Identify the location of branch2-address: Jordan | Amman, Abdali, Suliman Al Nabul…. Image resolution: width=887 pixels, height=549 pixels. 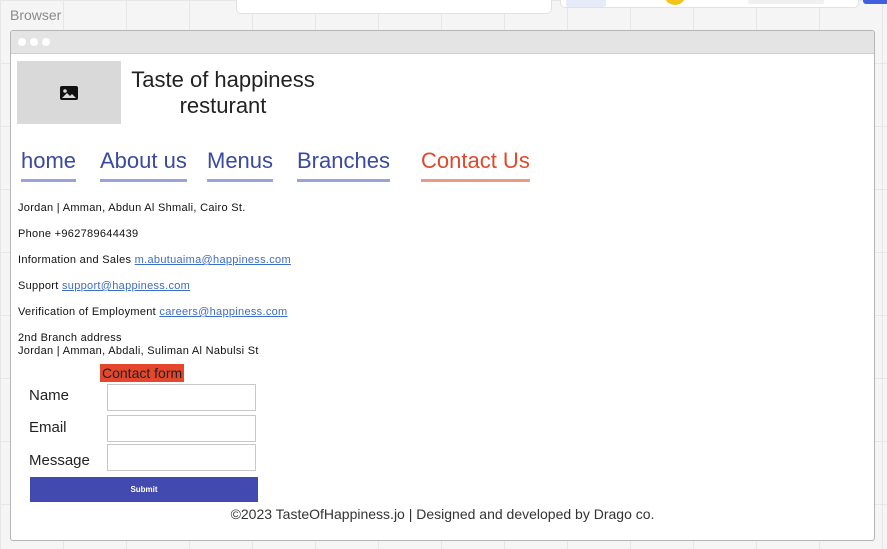
(138, 351).